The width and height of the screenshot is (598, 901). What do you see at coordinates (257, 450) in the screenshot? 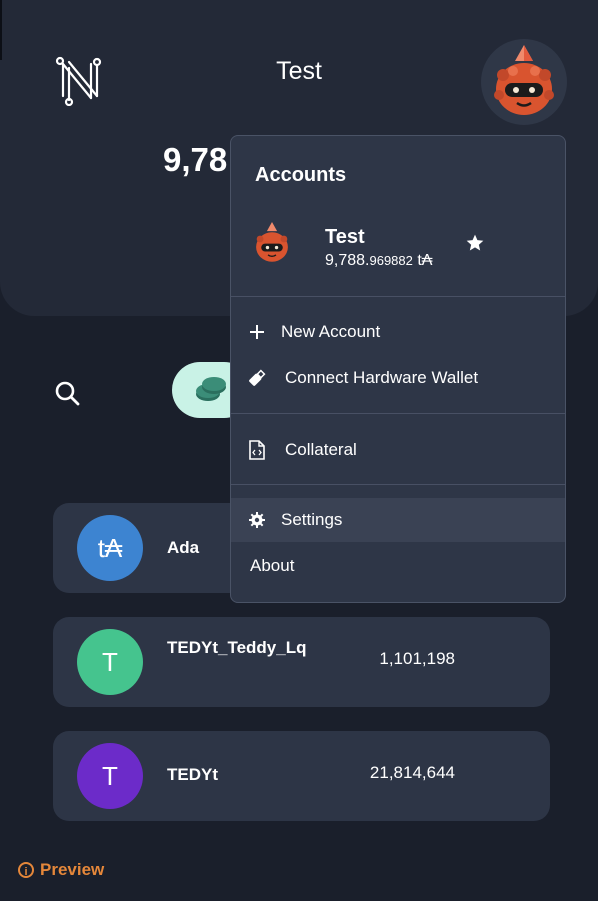
I see `file-code-icon` at bounding box center [257, 450].